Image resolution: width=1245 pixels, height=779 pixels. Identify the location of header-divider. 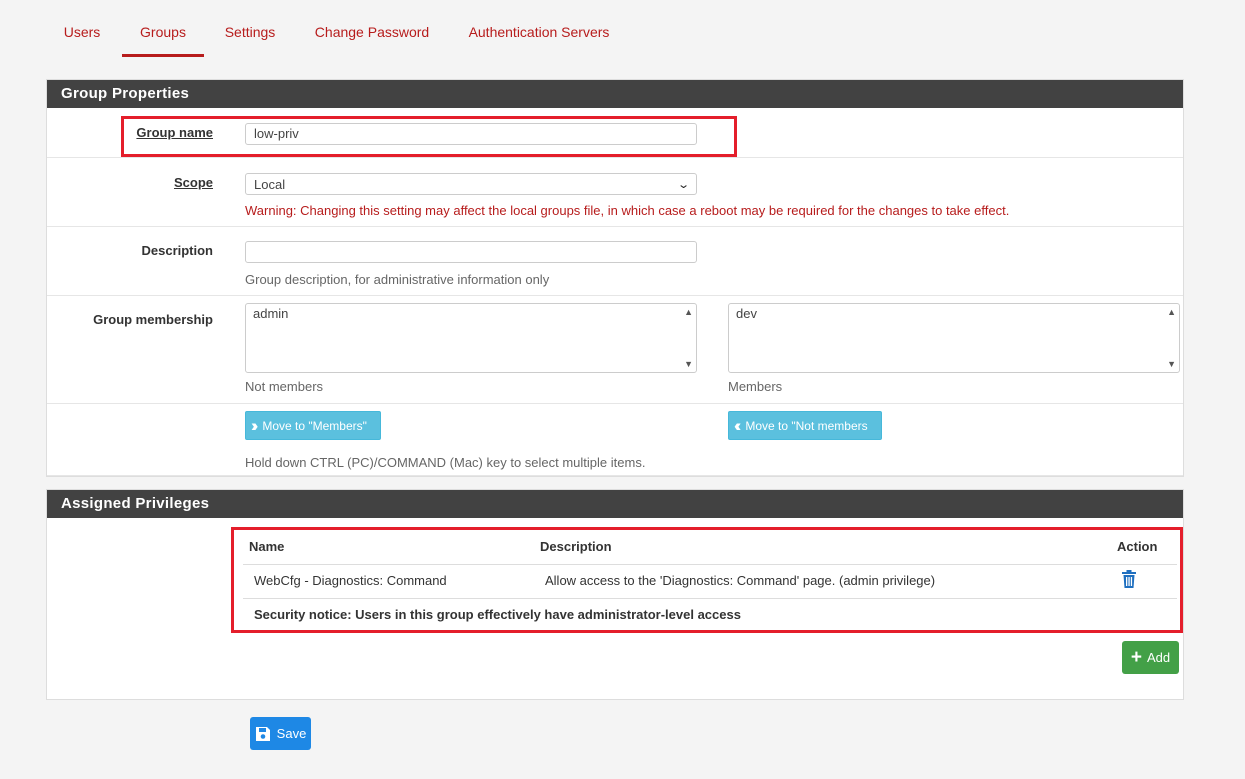
(710, 564).